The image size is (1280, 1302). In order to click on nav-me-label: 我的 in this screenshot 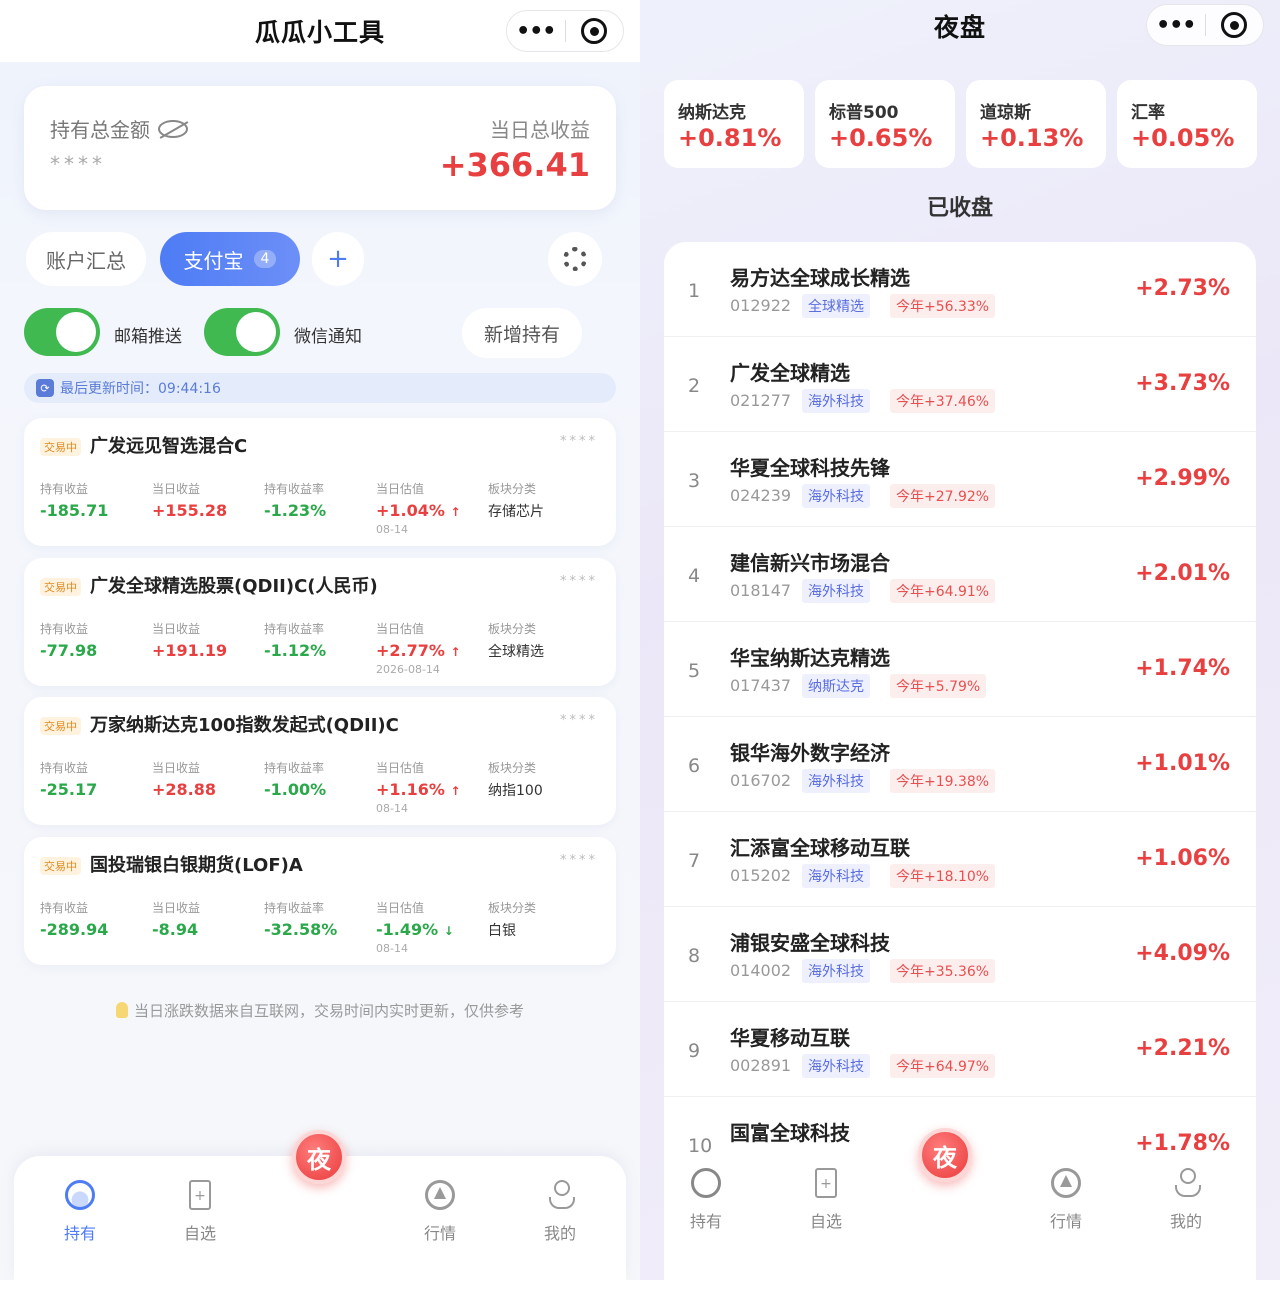, I will do `click(1185, 1221)`.